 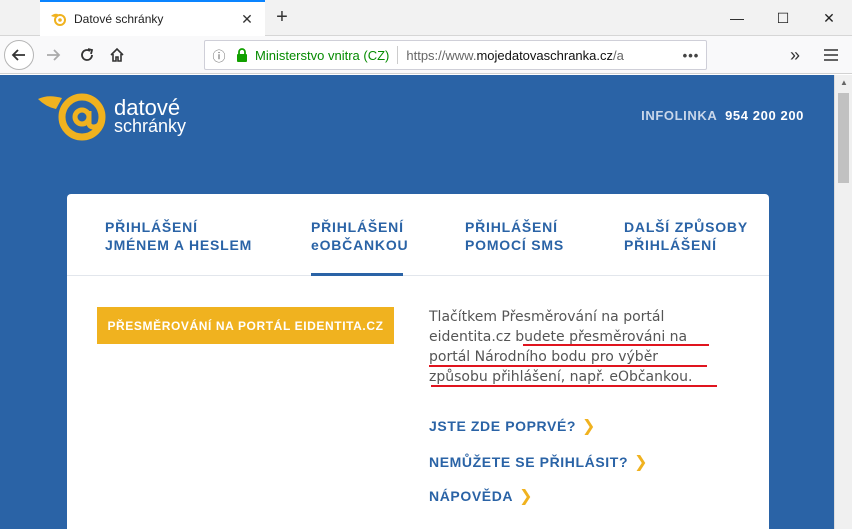 I want to click on redirect-eidentita-button: PŘESMĚROVÁNÍ NA PORTÁL EIDENTITA.CZ, so click(x=245, y=325).